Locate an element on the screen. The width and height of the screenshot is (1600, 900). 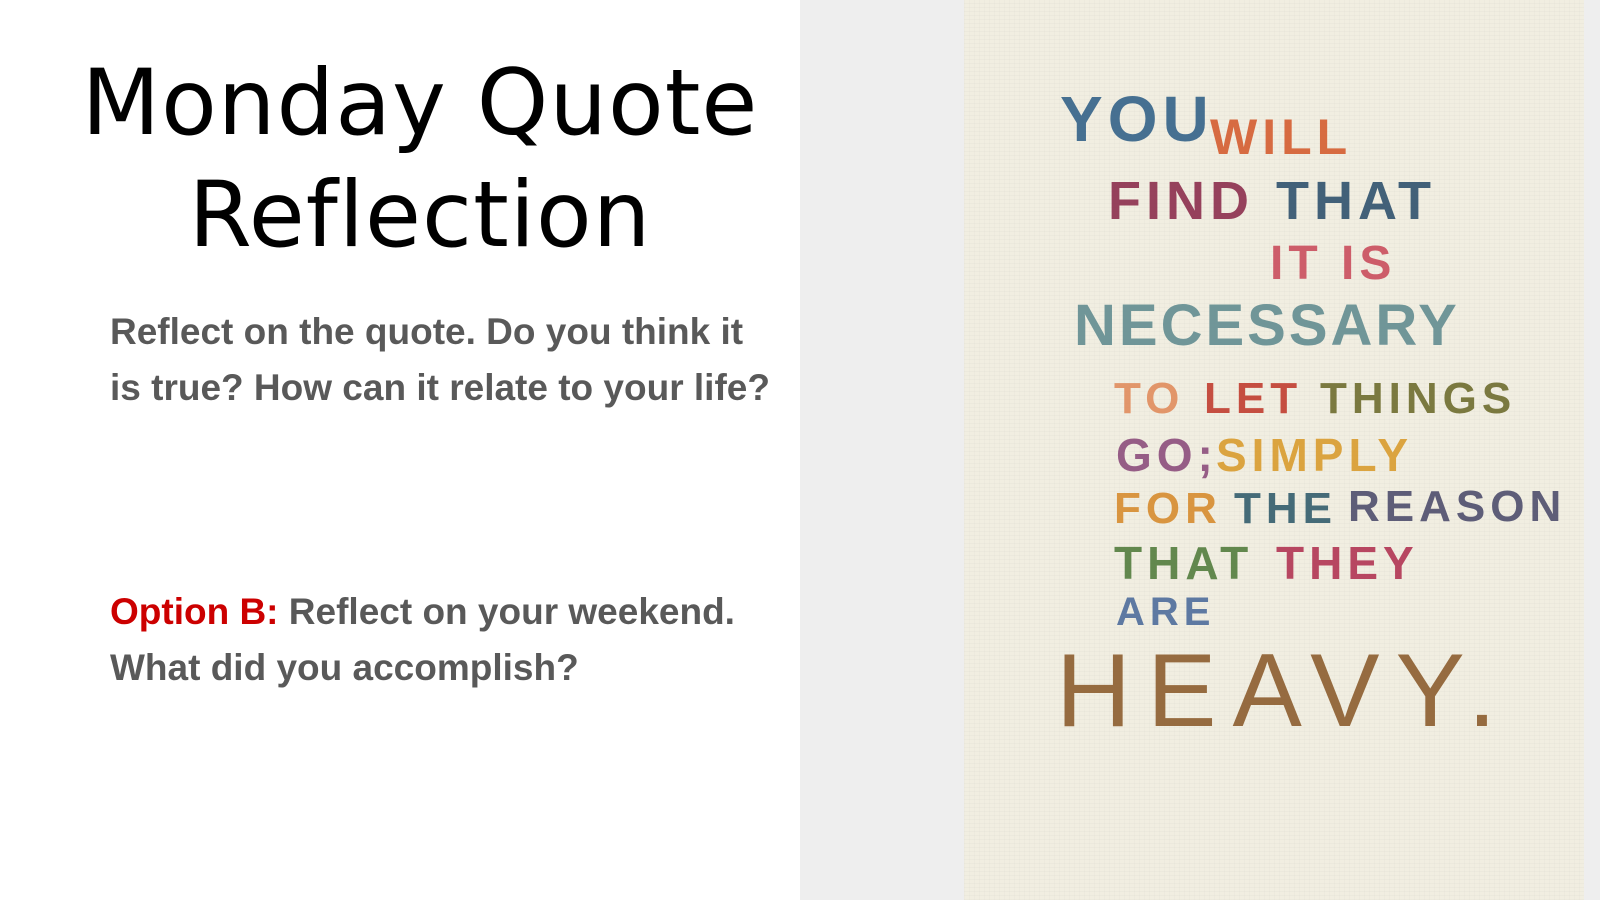
quote-word-things: THINGS is located at coordinates (1418, 398).